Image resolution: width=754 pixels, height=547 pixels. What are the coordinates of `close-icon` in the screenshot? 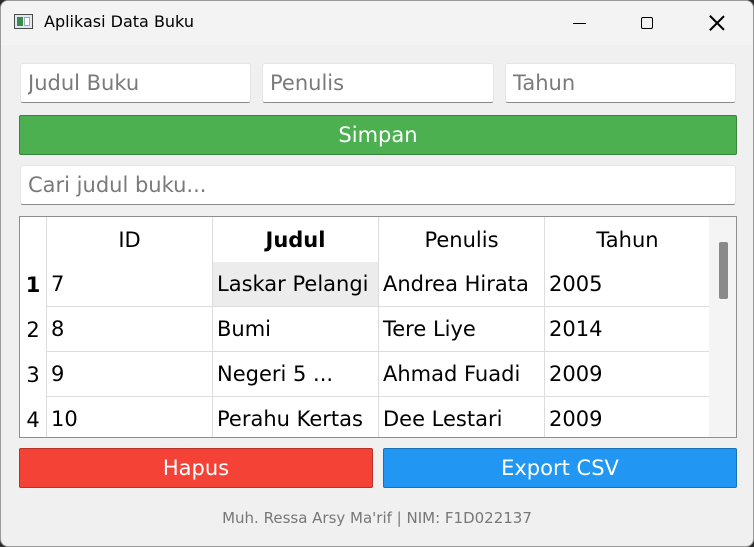 It's located at (717, 23).